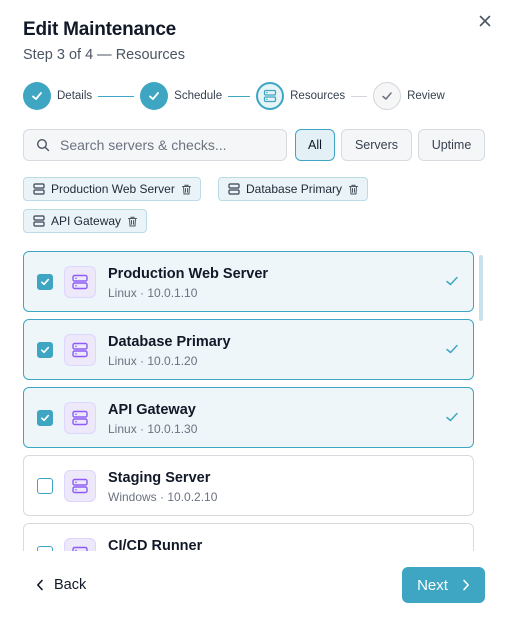  Describe the element at coordinates (153, 429) in the screenshot. I see `resource-details: Linux · 10.0.1.30` at that location.